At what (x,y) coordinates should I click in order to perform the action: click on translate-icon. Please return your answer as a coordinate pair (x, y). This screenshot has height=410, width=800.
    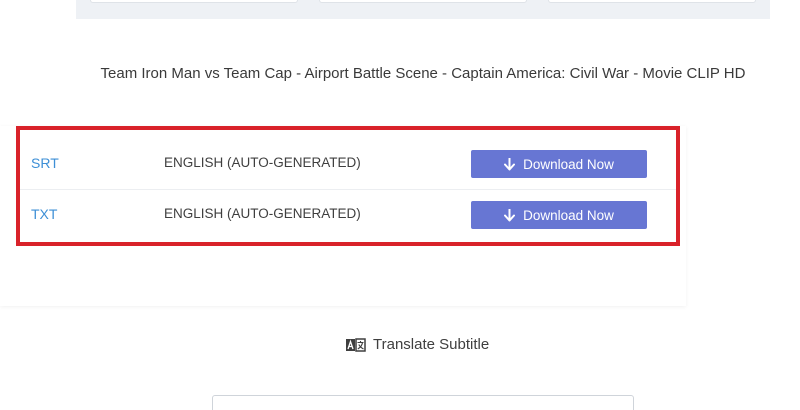
    Looking at the image, I should click on (356, 344).